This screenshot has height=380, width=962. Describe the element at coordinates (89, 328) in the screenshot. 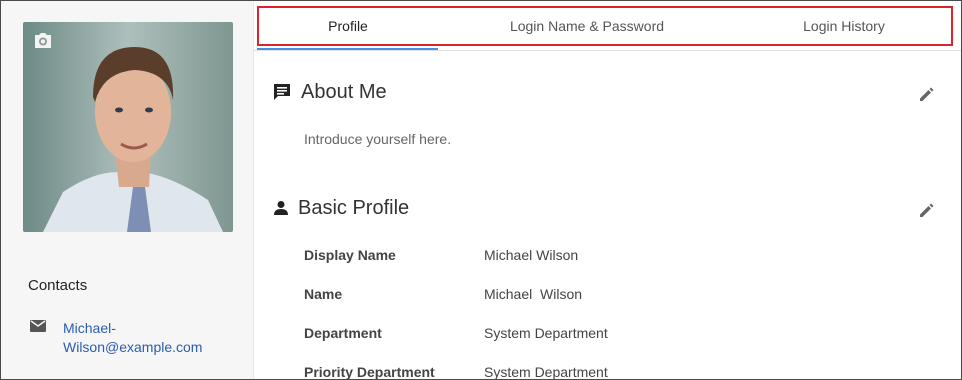

I see `email-line-1: Michael-` at that location.